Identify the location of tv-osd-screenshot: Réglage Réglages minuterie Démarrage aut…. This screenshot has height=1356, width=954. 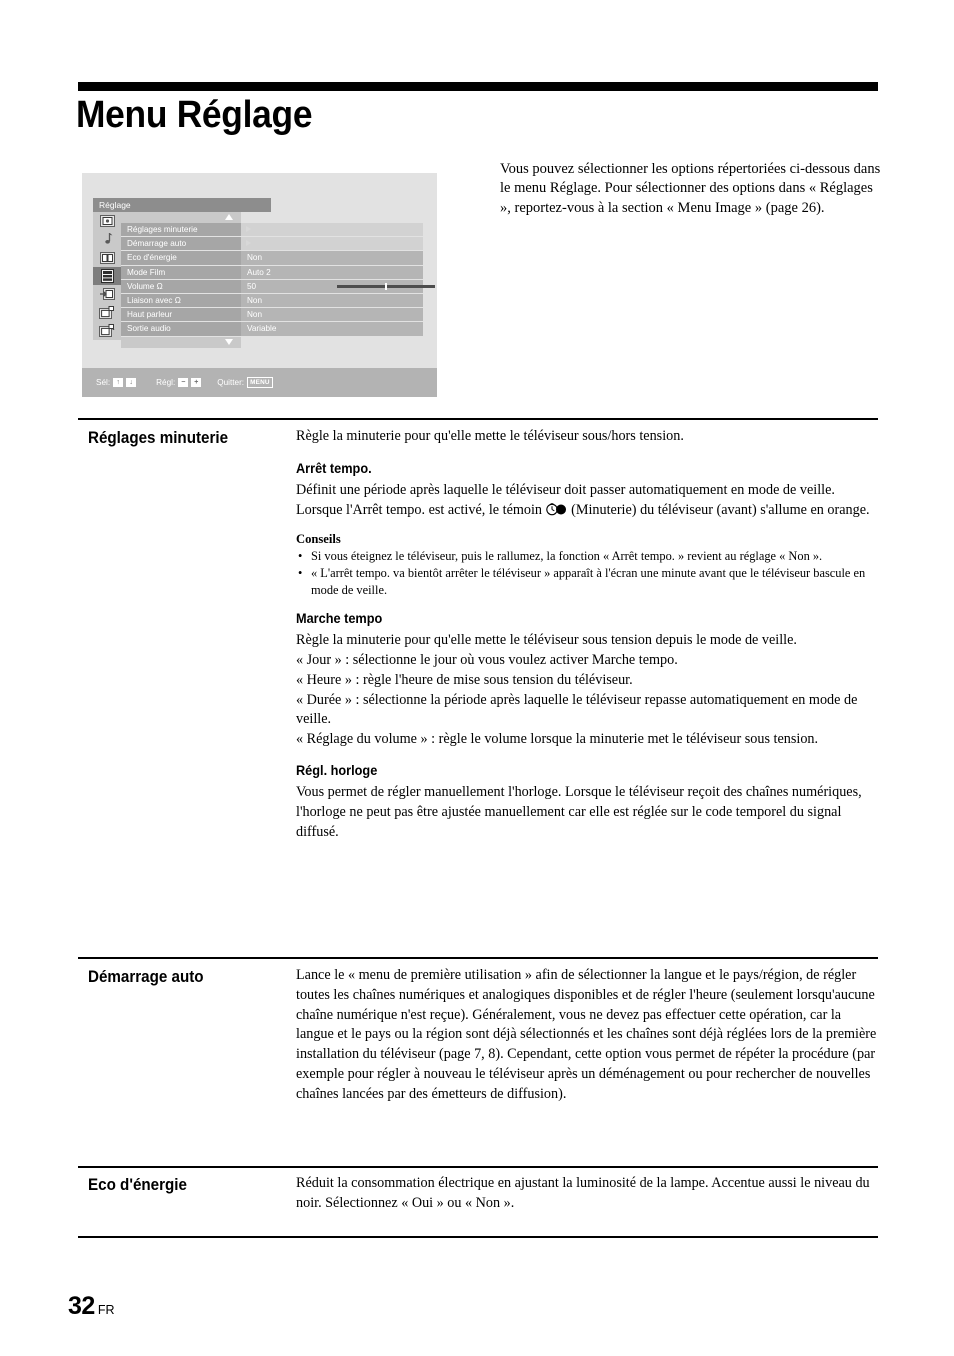
(259, 285).